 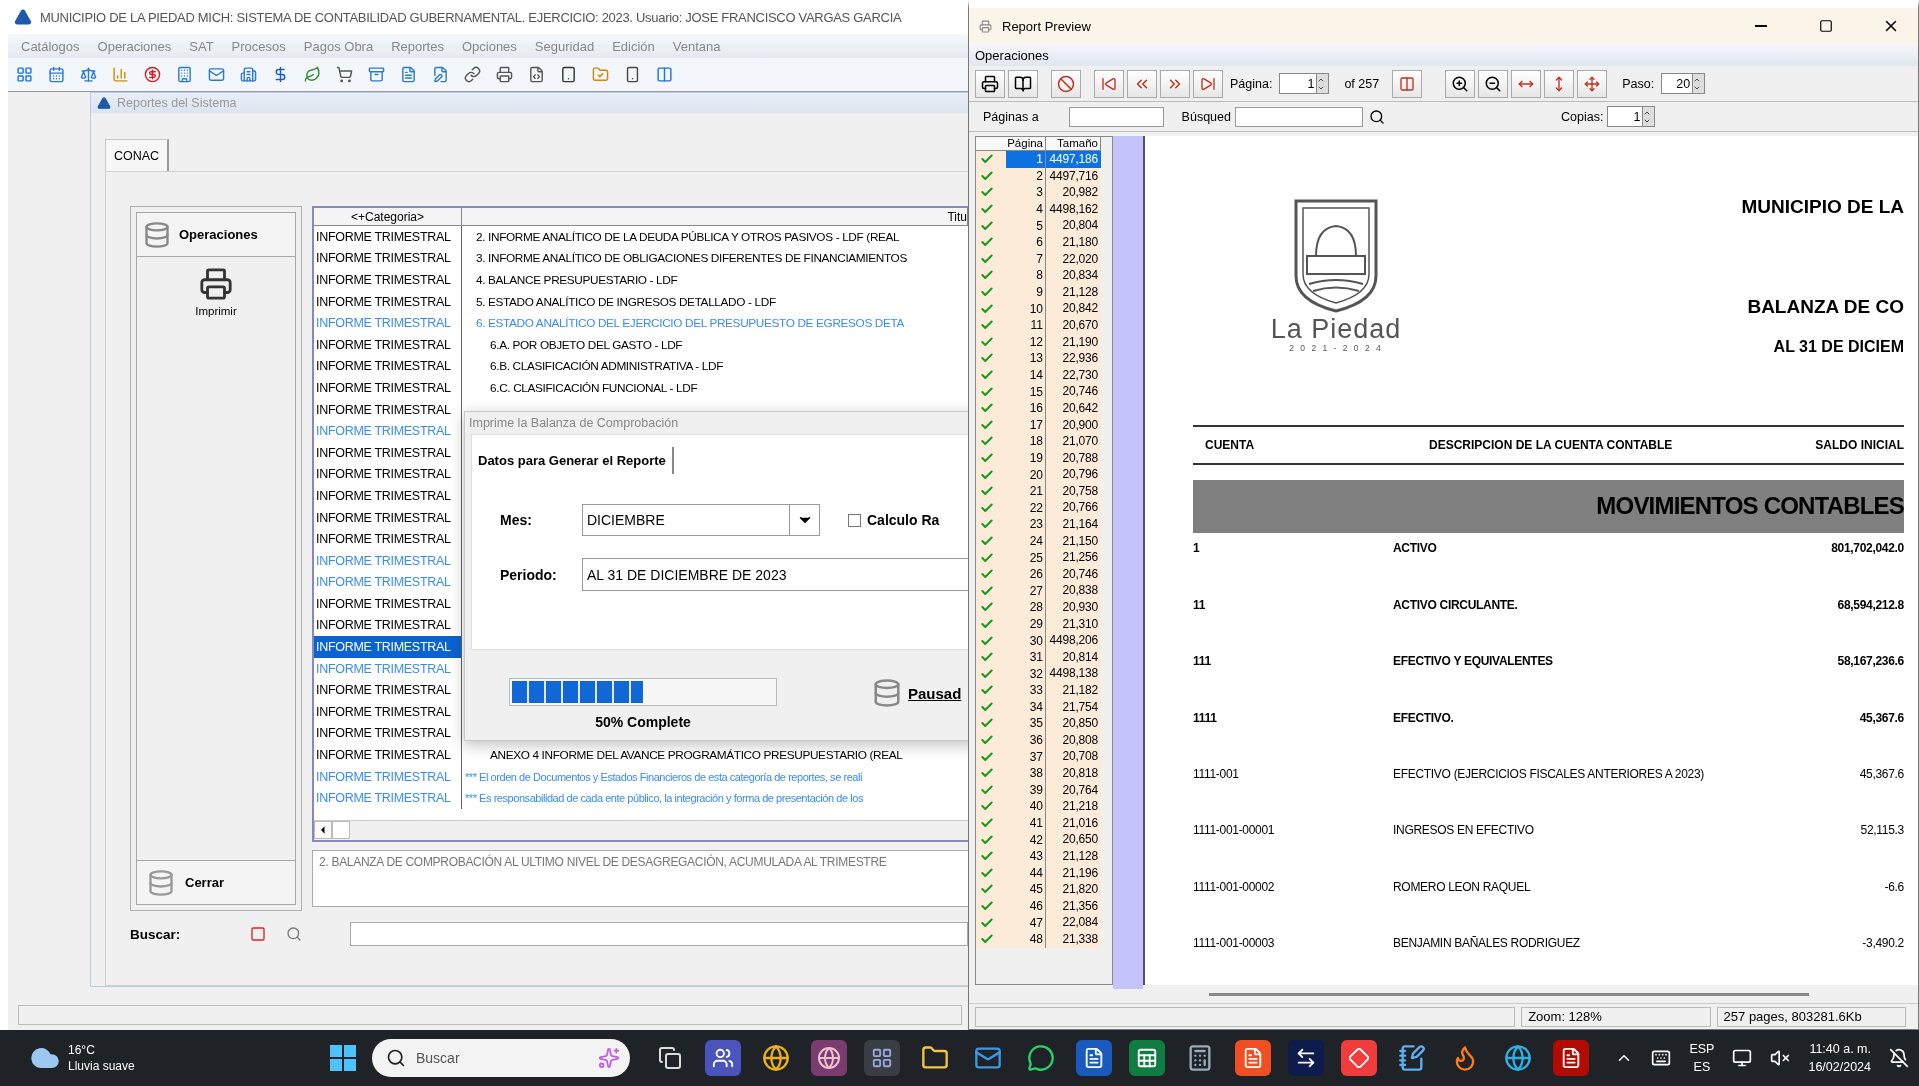 I want to click on document-icon, so click(x=408, y=74).